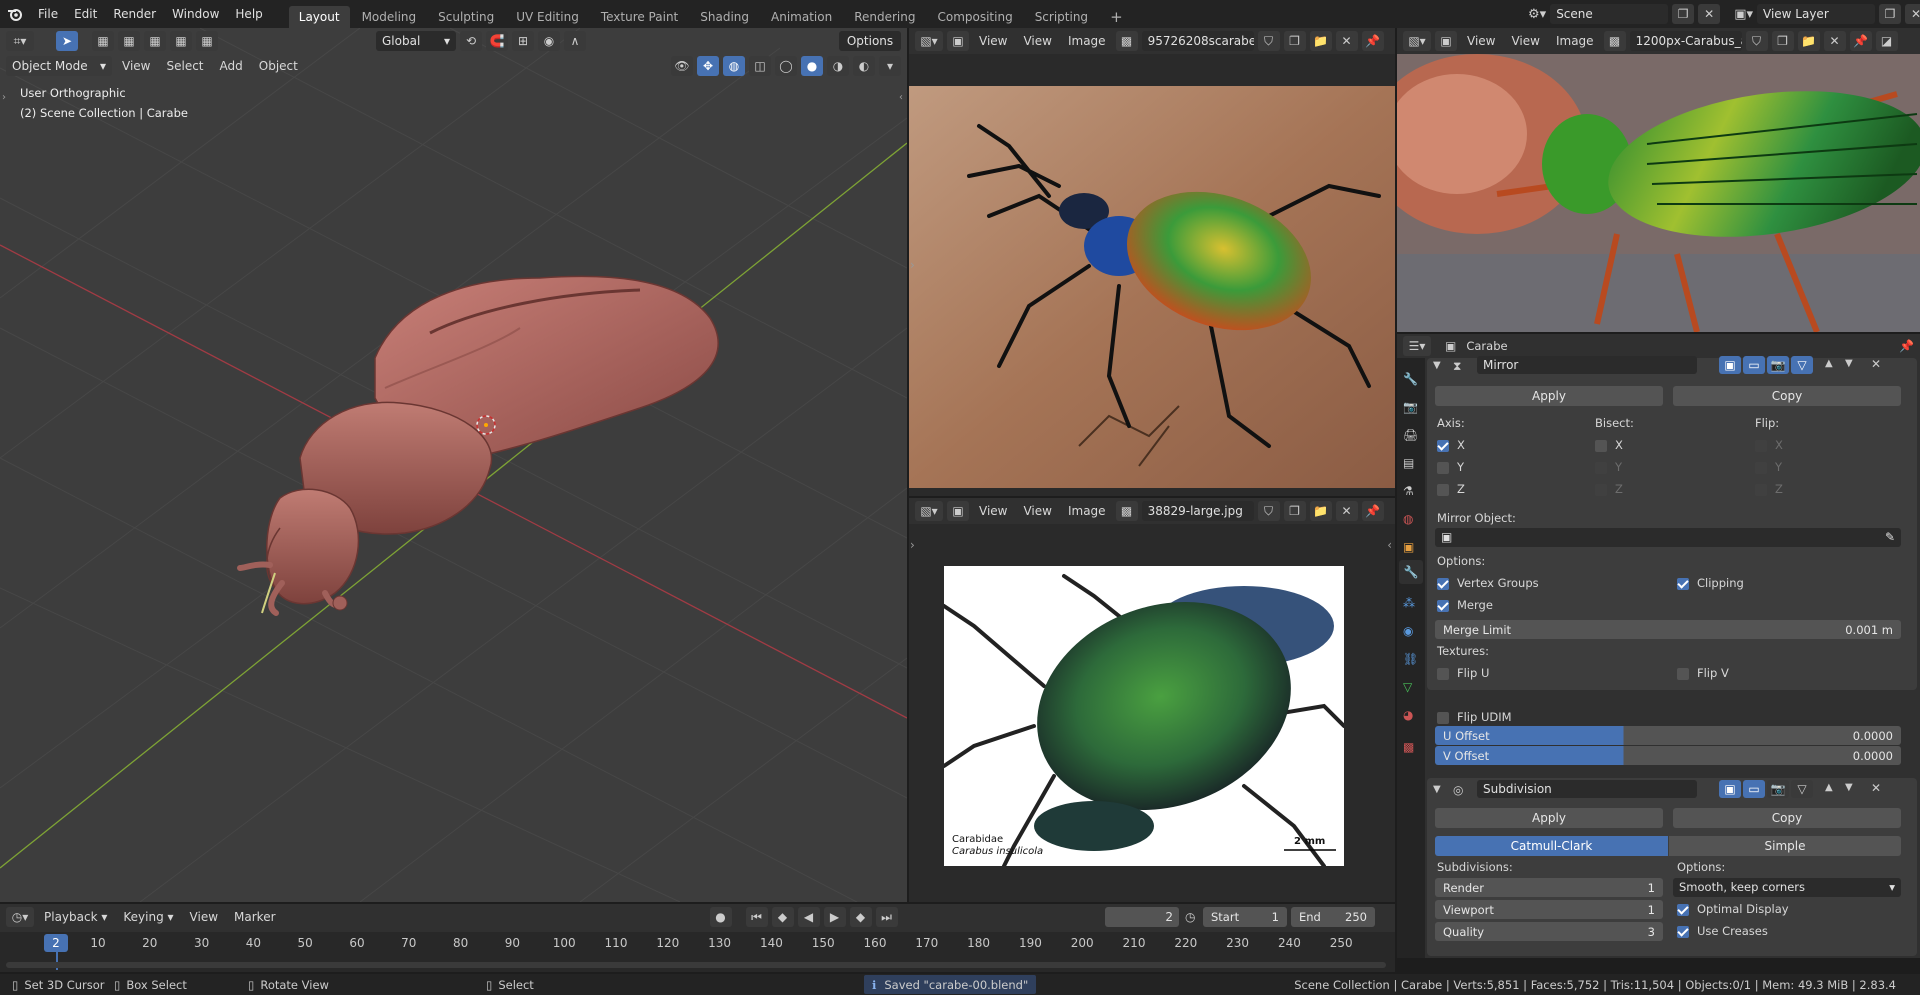 The width and height of the screenshot is (1920, 995). I want to click on prev-keyframe-icon: ◆, so click(782, 917).